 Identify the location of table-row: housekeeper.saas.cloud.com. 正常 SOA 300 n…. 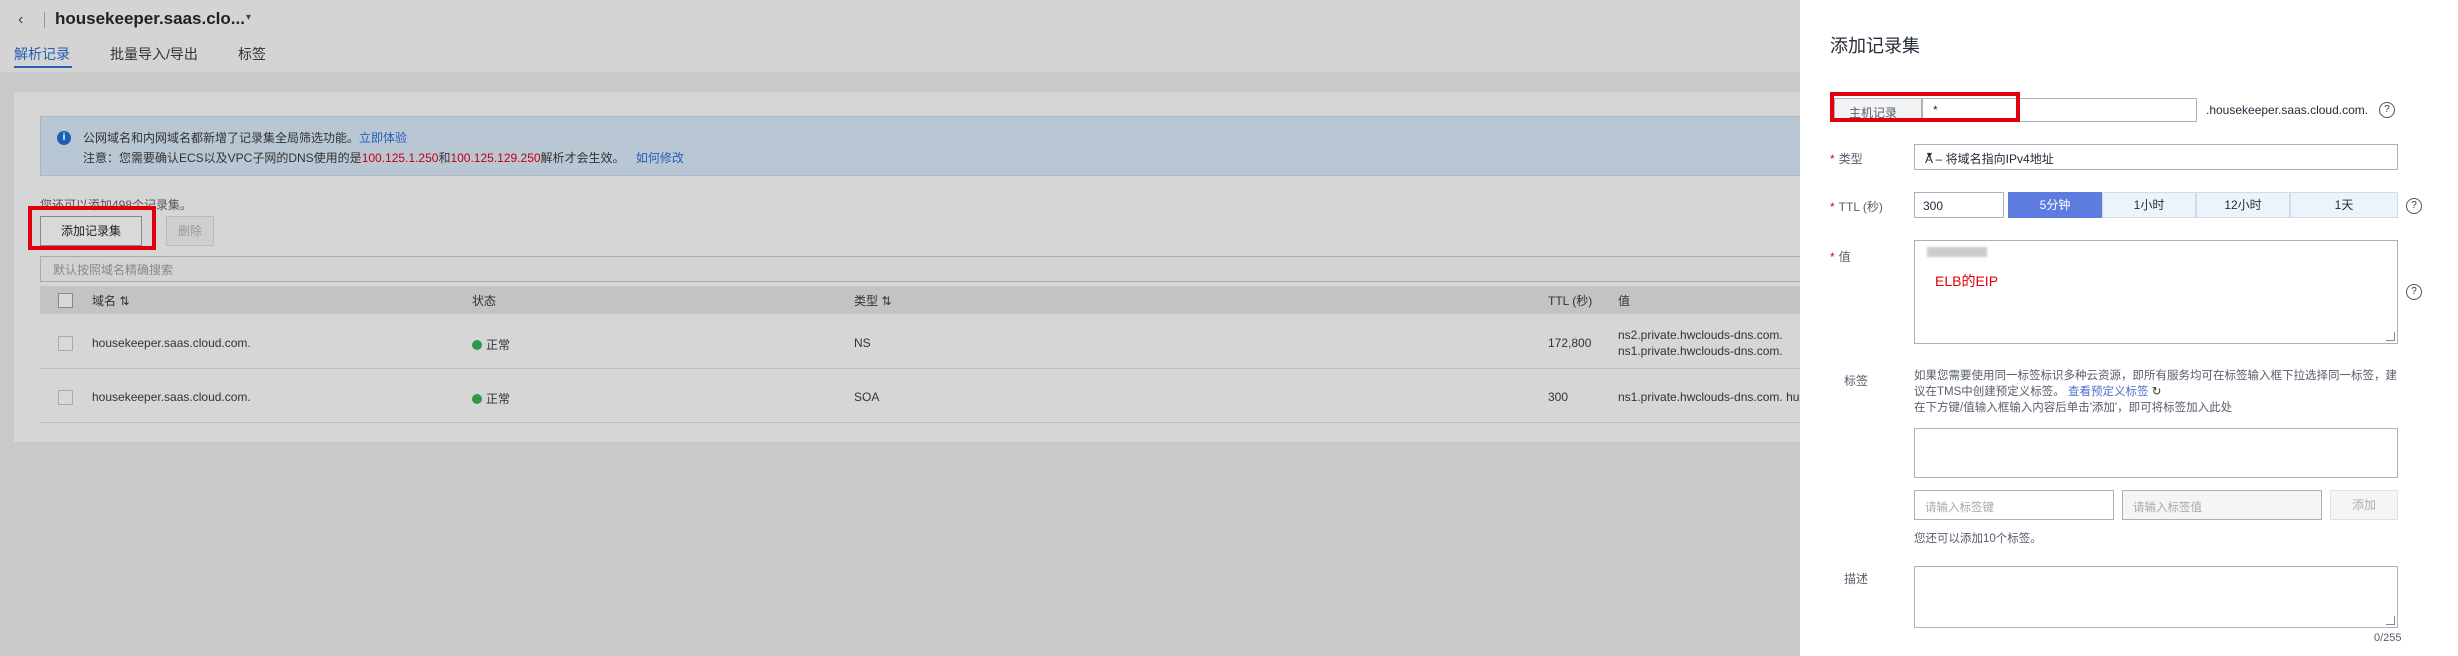
(920, 396).